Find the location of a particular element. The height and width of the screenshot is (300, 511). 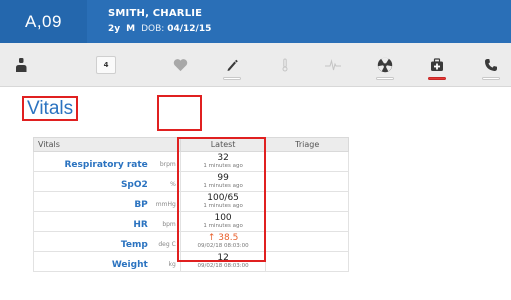

patient-sex: M is located at coordinates (131, 29).